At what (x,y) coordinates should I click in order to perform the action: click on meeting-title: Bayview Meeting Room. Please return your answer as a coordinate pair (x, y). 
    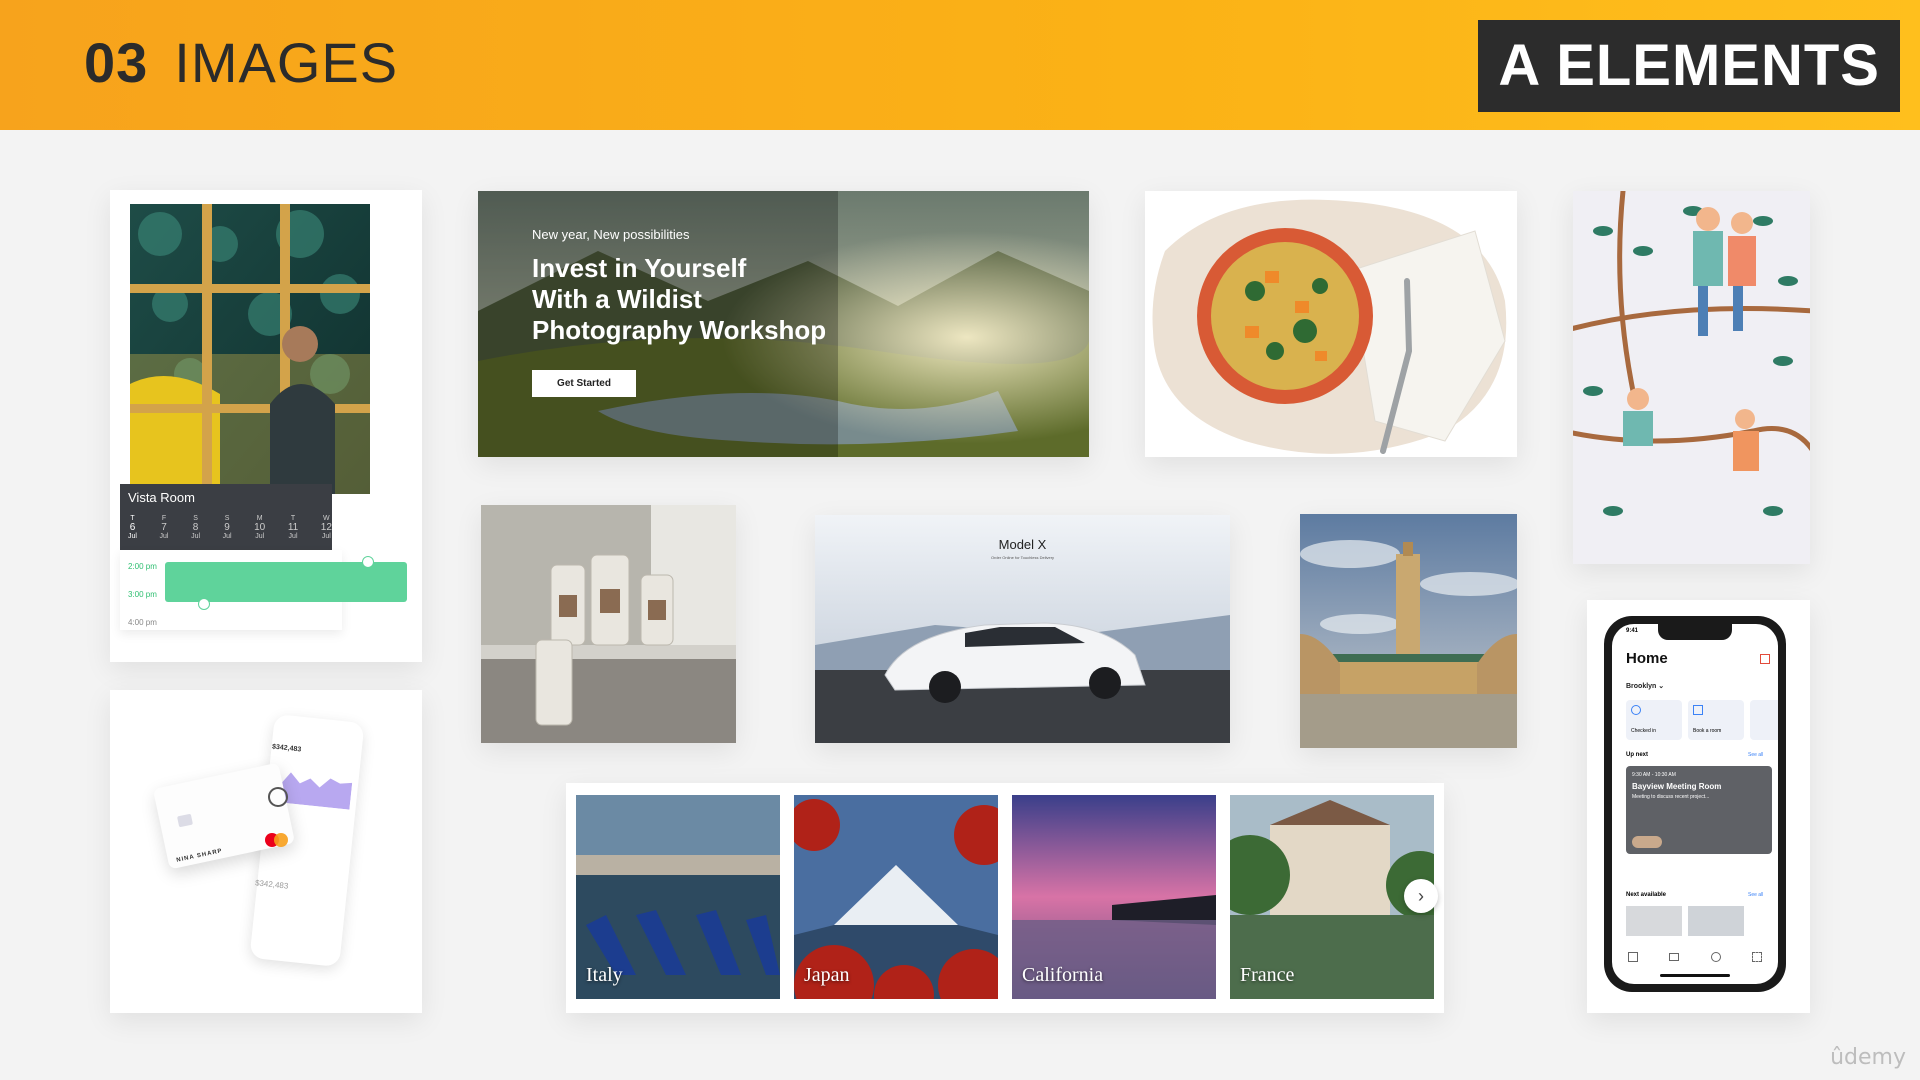
    Looking at the image, I should click on (1677, 786).